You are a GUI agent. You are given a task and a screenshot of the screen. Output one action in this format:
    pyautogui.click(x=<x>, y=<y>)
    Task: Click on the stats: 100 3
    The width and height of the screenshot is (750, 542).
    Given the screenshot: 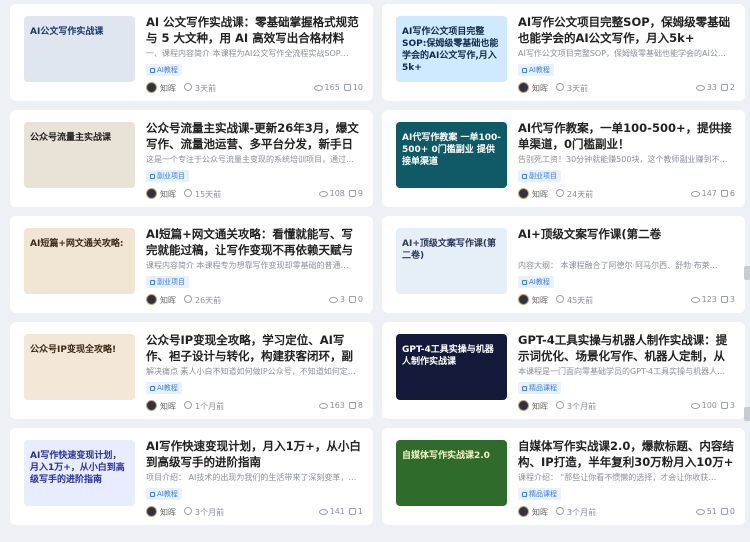 What is the action you would take?
    pyautogui.click(x=712, y=405)
    